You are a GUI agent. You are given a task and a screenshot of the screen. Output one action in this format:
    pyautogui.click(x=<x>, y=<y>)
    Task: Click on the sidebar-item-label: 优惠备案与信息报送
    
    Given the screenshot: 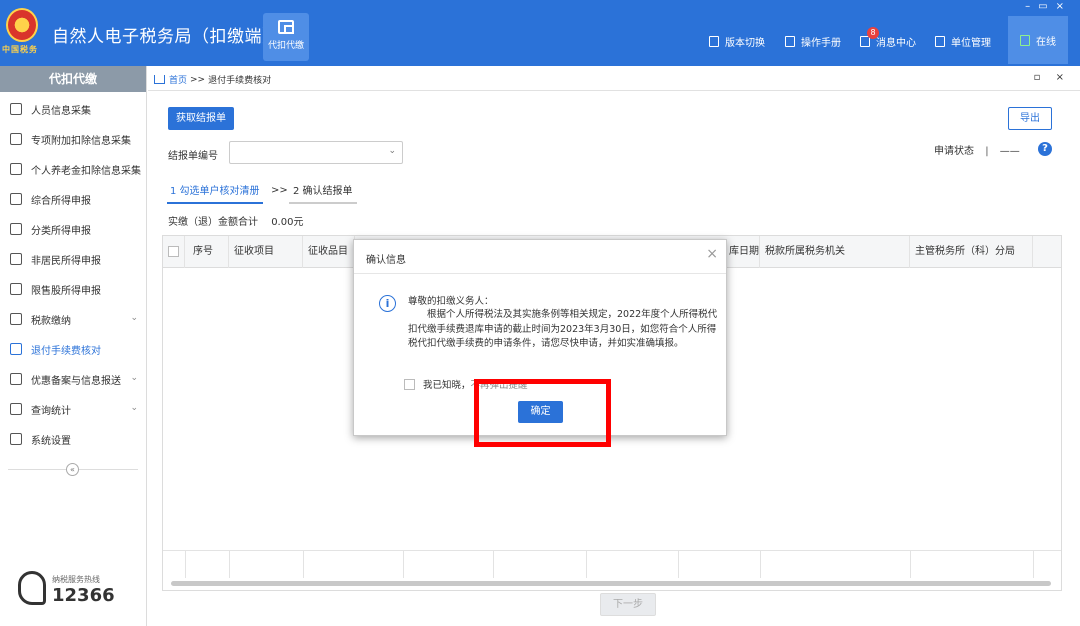 What is the action you would take?
    pyautogui.click(x=76, y=381)
    